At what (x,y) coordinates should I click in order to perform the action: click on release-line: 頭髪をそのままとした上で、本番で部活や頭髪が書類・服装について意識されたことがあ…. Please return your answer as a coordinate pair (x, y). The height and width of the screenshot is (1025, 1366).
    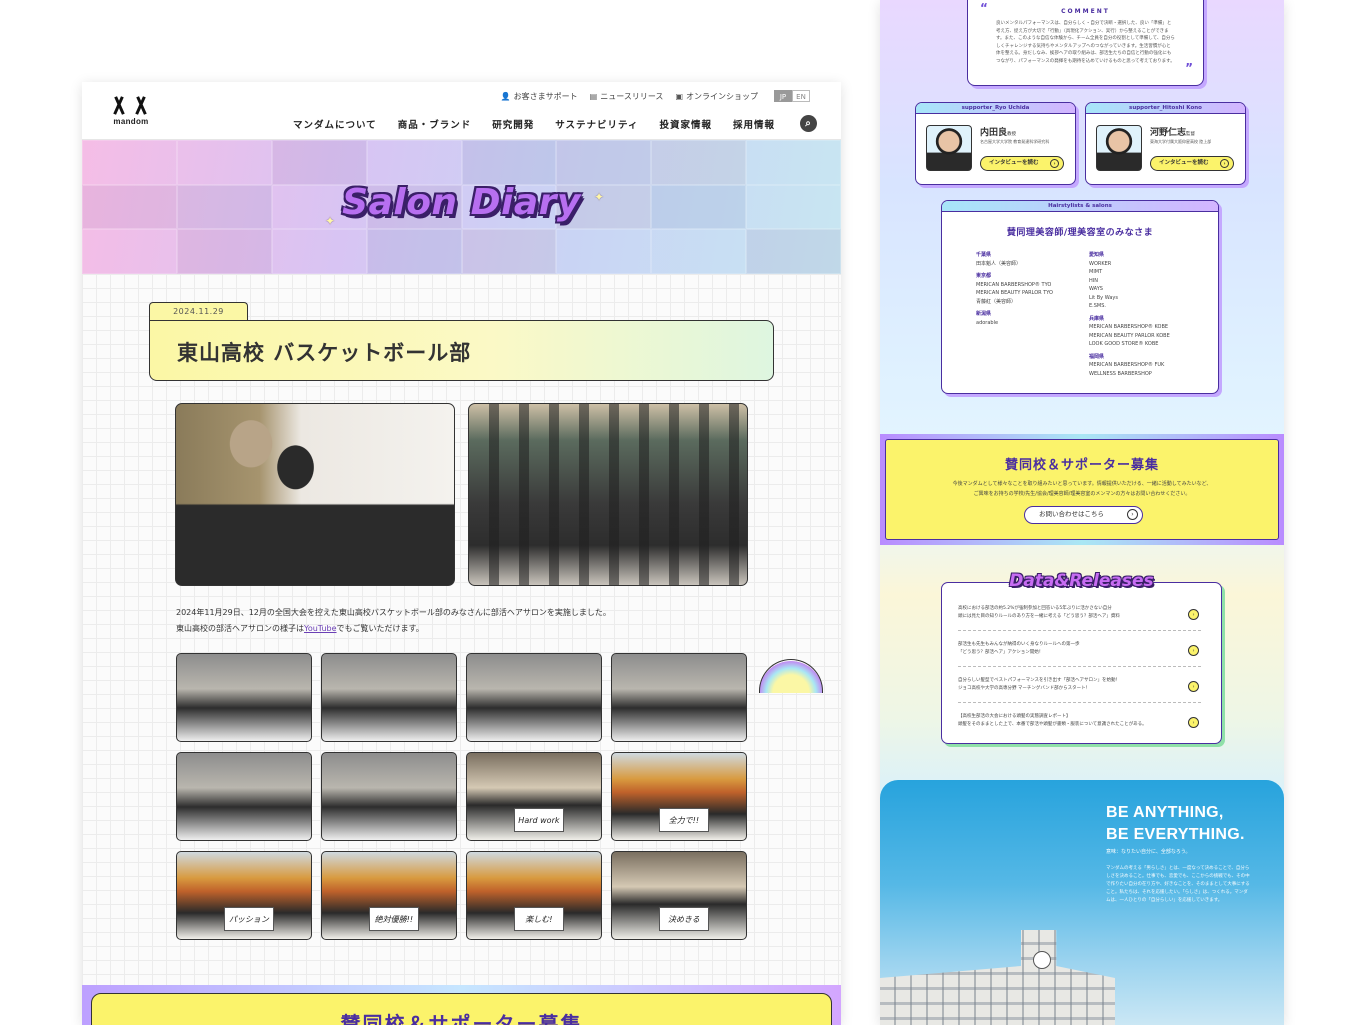
    Looking at the image, I should click on (1052, 724).